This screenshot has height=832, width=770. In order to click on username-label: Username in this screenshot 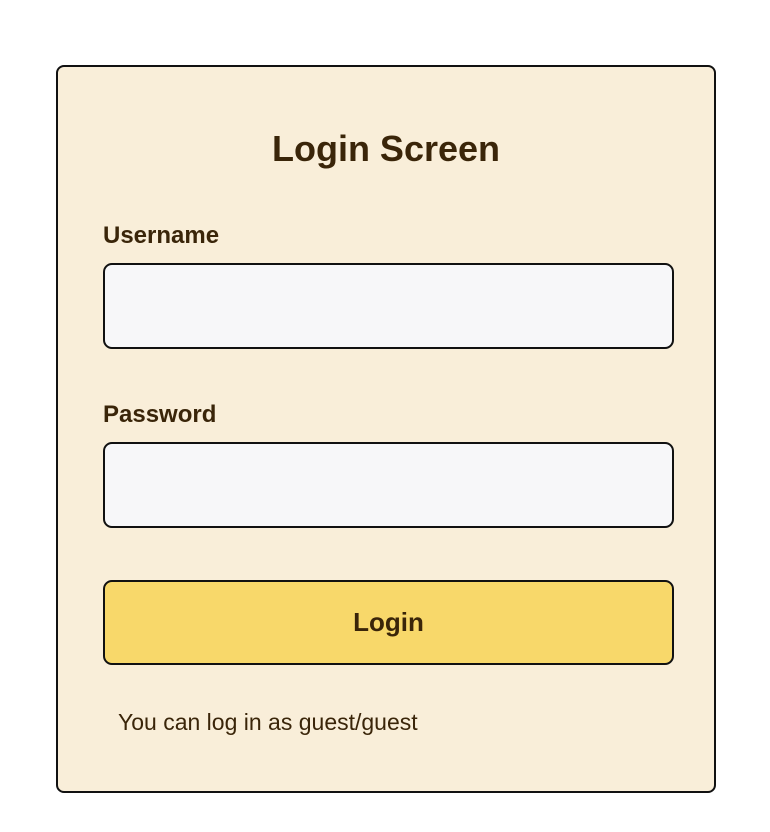, I will do `click(161, 235)`.